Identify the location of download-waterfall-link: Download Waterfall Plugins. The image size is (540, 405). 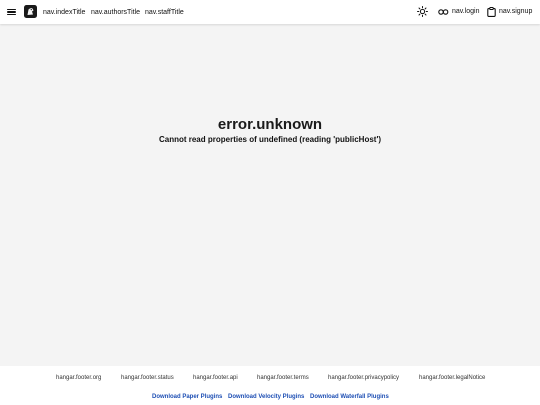
(349, 397).